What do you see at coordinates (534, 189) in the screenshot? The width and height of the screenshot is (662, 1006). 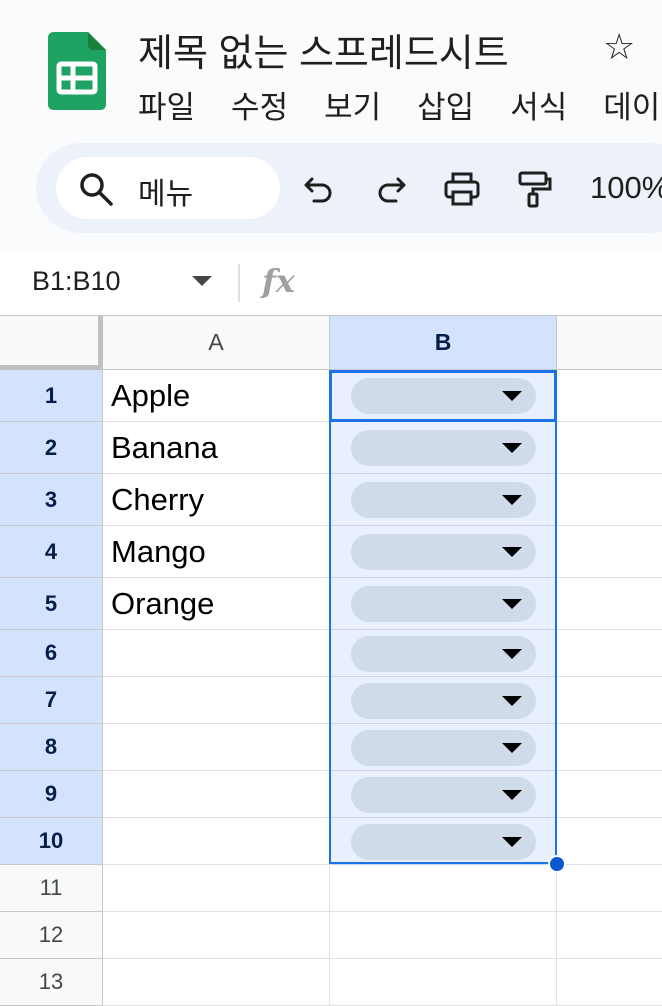 I see `paint-format-icon` at bounding box center [534, 189].